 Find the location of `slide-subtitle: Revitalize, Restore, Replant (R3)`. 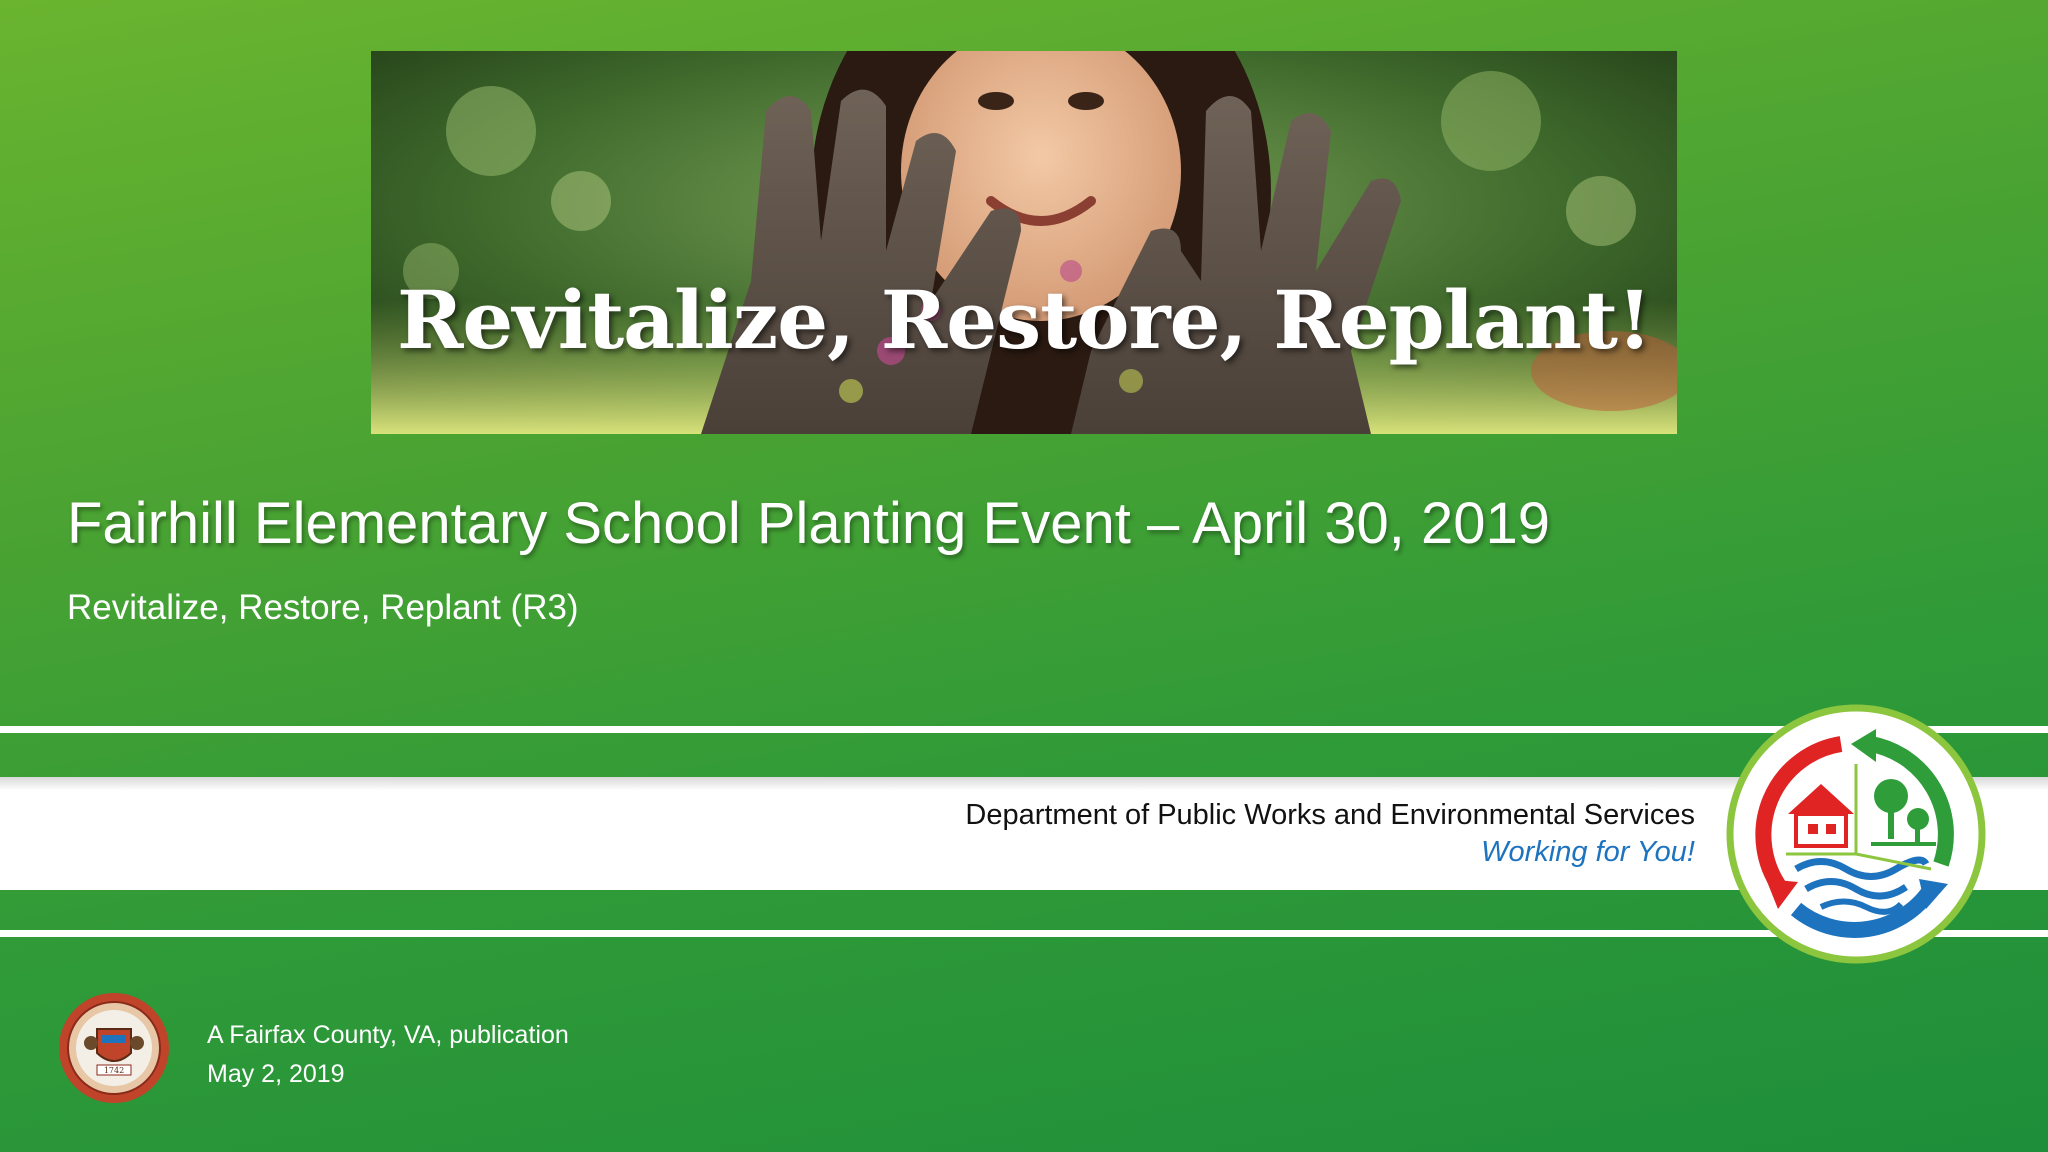

slide-subtitle: Revitalize, Restore, Replant (R3) is located at coordinates (323, 607).